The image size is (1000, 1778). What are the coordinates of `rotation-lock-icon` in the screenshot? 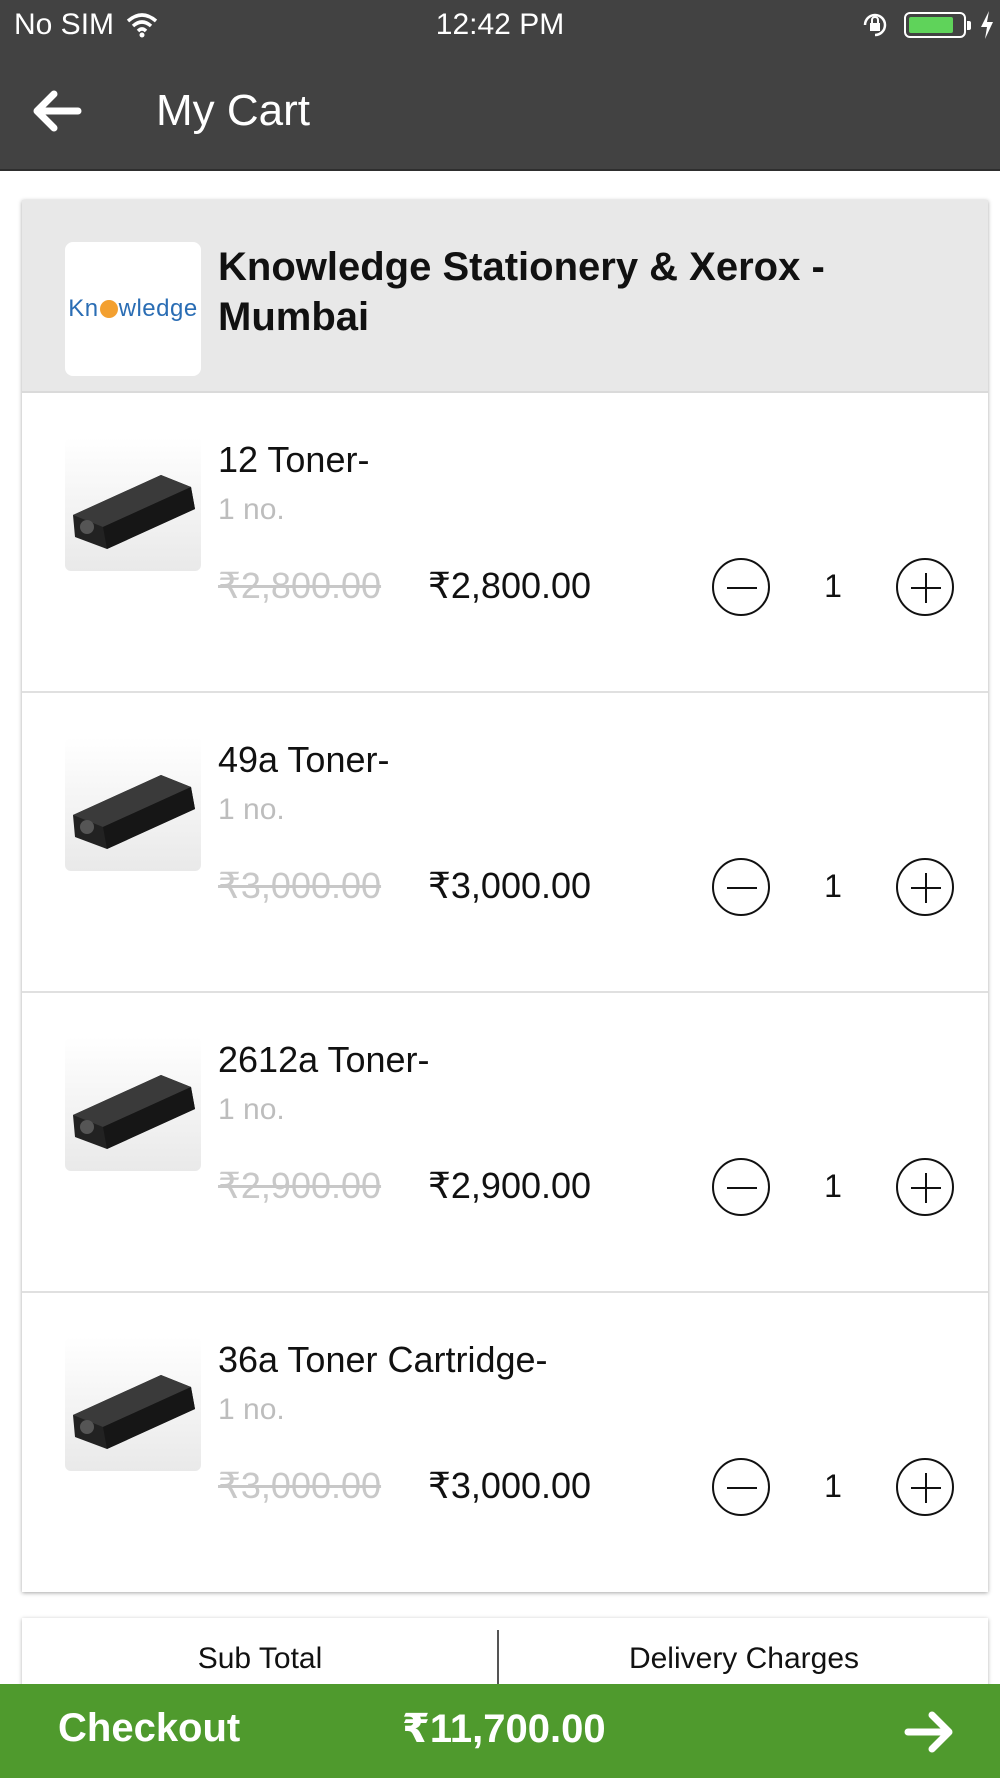 It's located at (875, 25).